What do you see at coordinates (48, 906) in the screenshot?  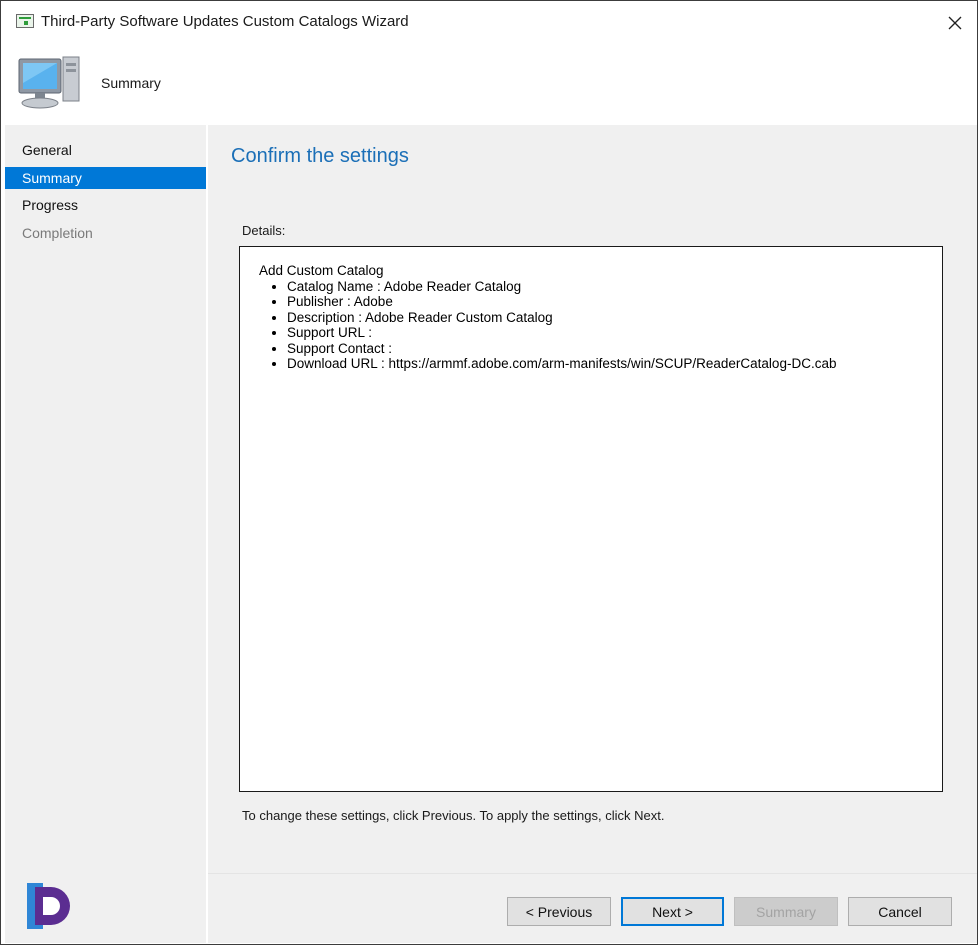 I see `brand-logo-icon` at bounding box center [48, 906].